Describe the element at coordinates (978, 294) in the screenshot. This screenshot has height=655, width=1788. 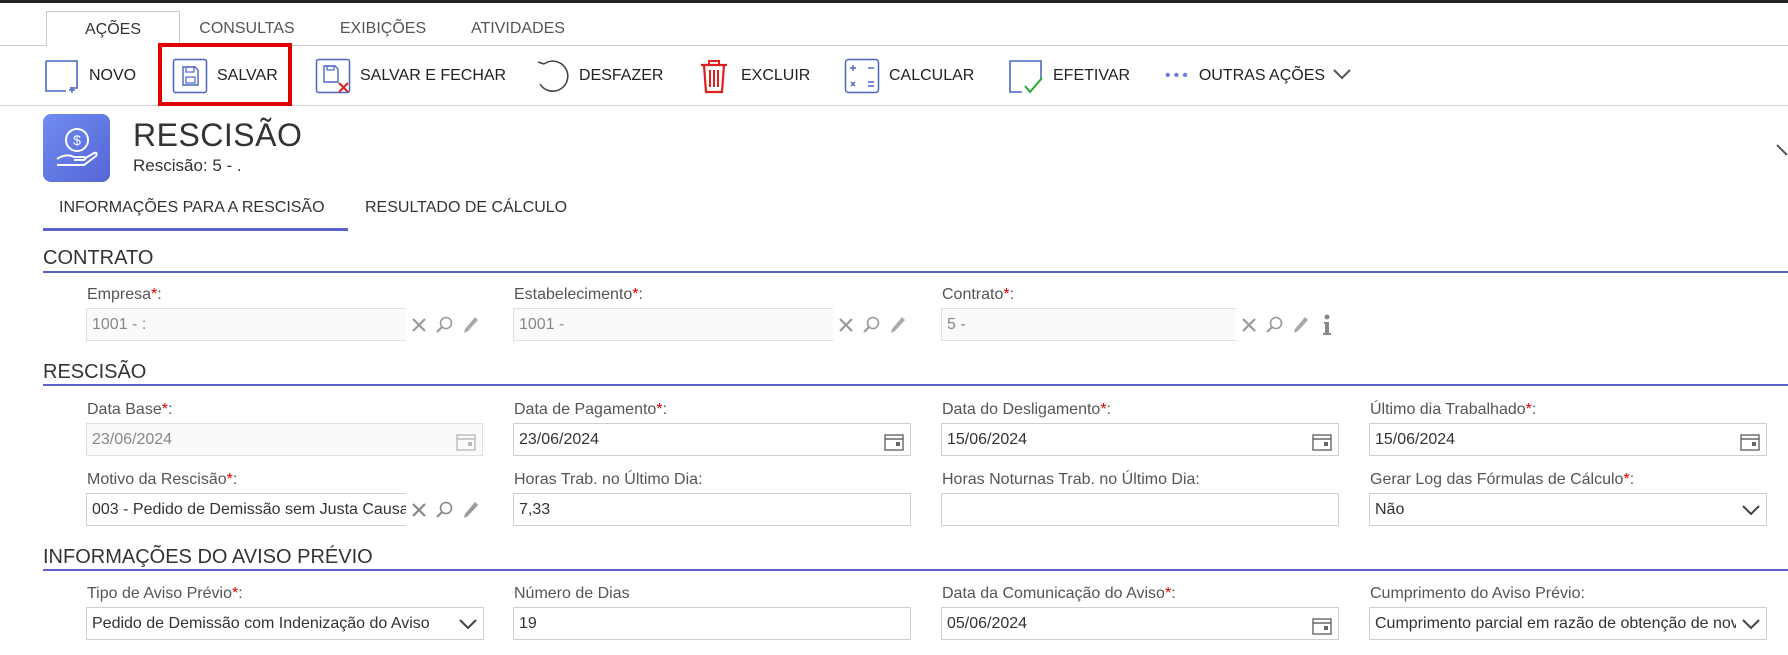
I see `contrato-label: Contrato*:` at that location.